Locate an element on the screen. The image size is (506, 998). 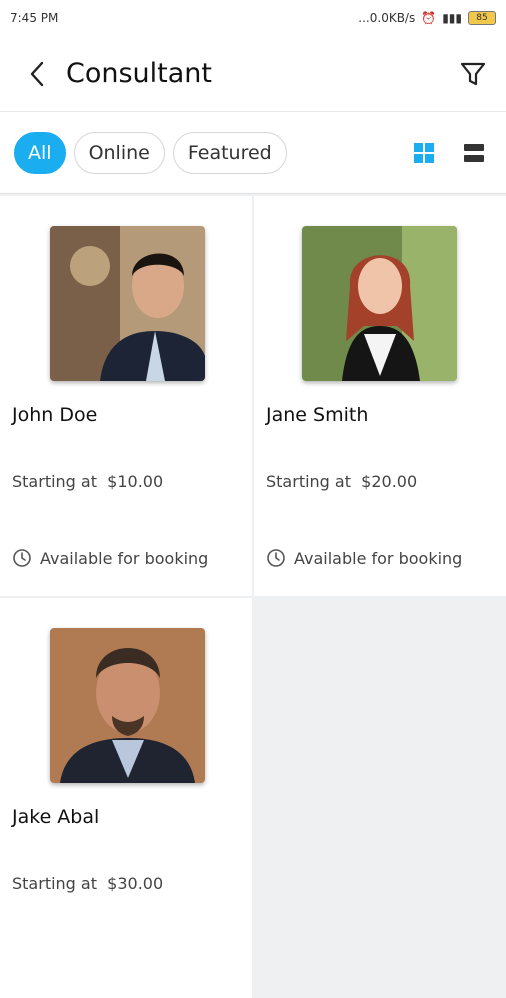
woman-portrait-image is located at coordinates (379, 303).